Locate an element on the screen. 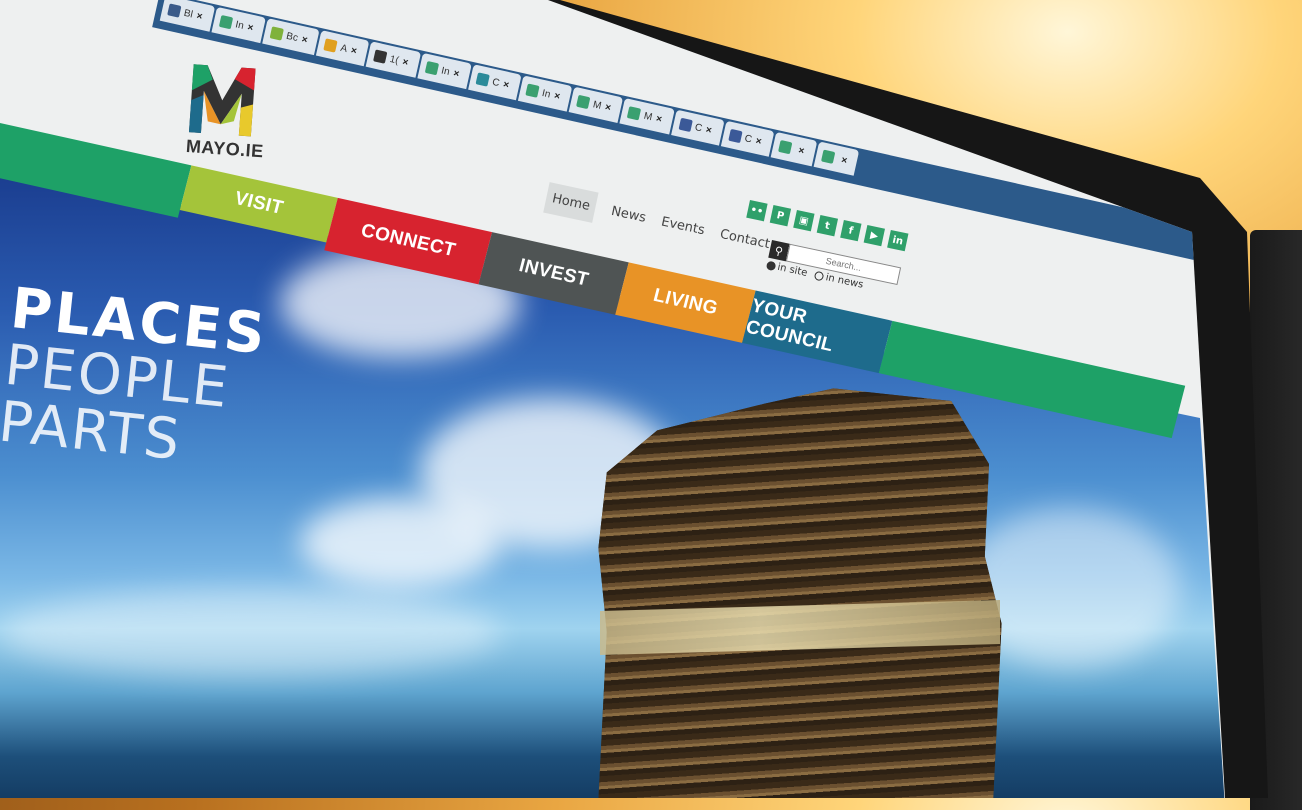 This screenshot has width=1302, height=810. circle-icon is located at coordinates (174, 10).